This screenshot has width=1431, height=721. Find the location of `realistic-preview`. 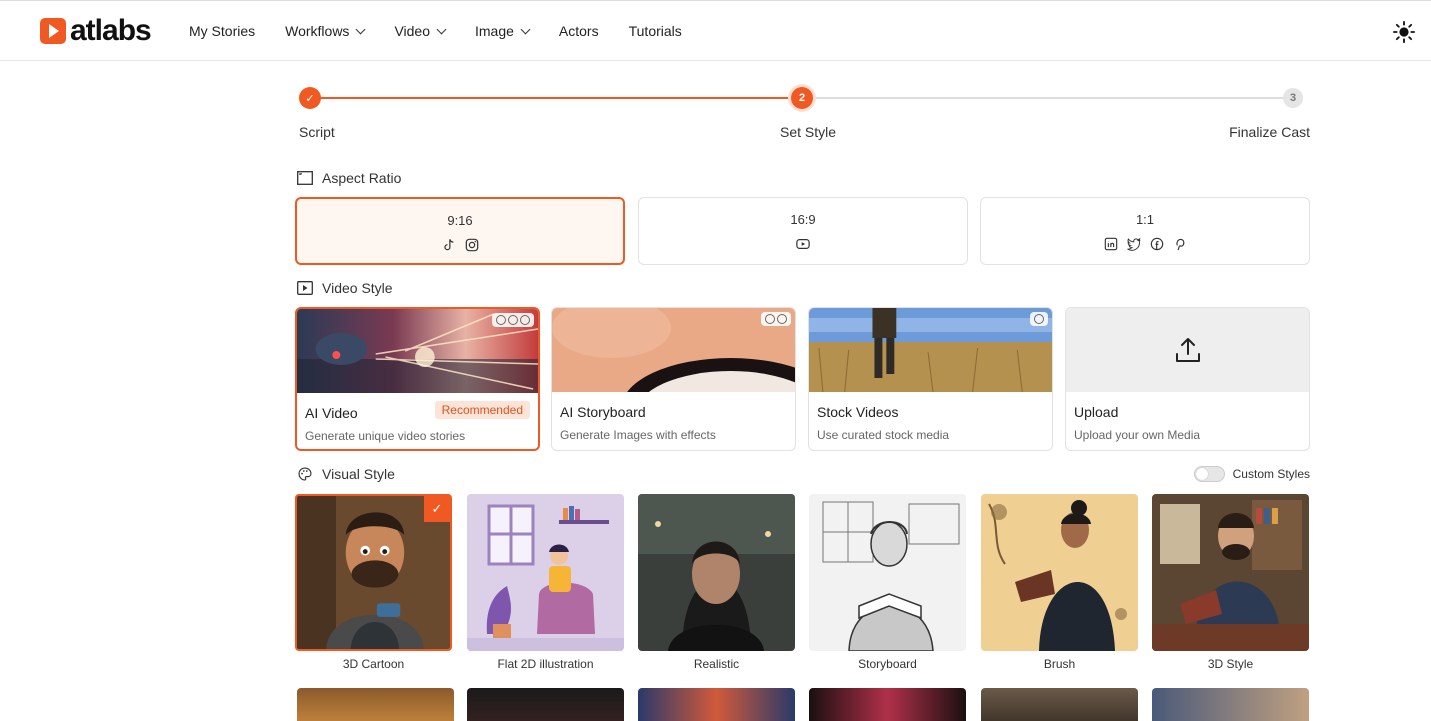

realistic-preview is located at coordinates (716, 572).